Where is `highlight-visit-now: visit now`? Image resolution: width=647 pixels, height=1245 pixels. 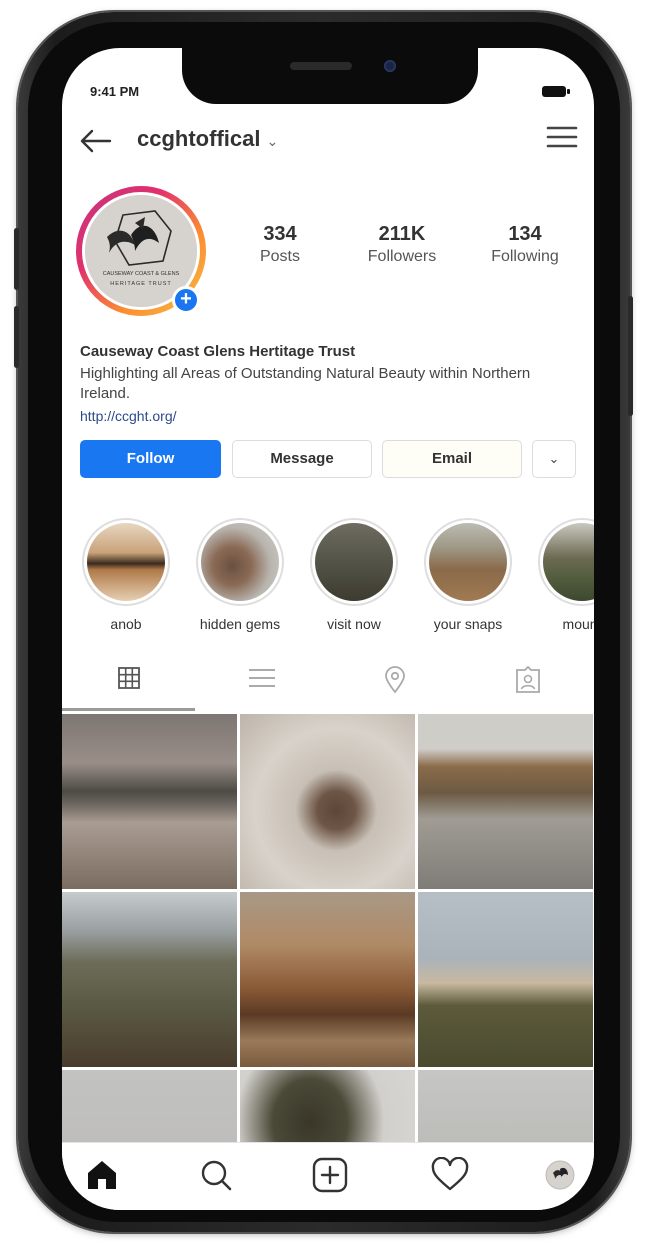
highlight-visit-now: visit now is located at coordinates (354, 575).